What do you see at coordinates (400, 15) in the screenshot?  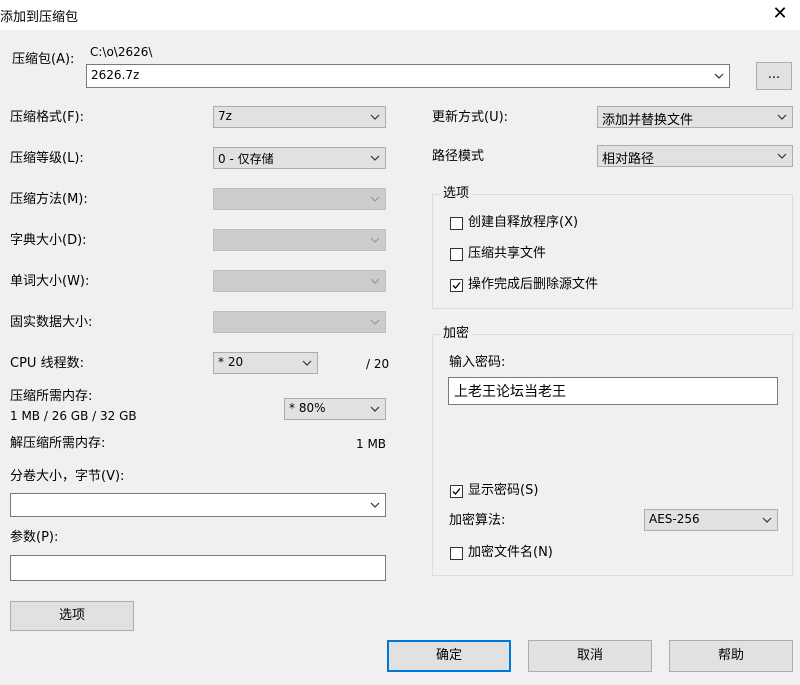 I see `title-bar: 添加到压缩包 ✕` at bounding box center [400, 15].